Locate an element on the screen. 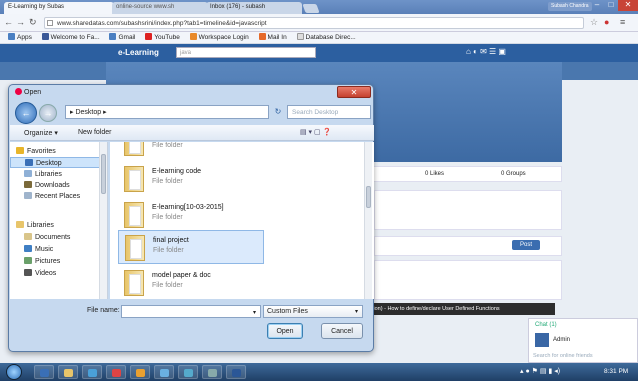  dialog-close-button: ✕ is located at coordinates (354, 92).